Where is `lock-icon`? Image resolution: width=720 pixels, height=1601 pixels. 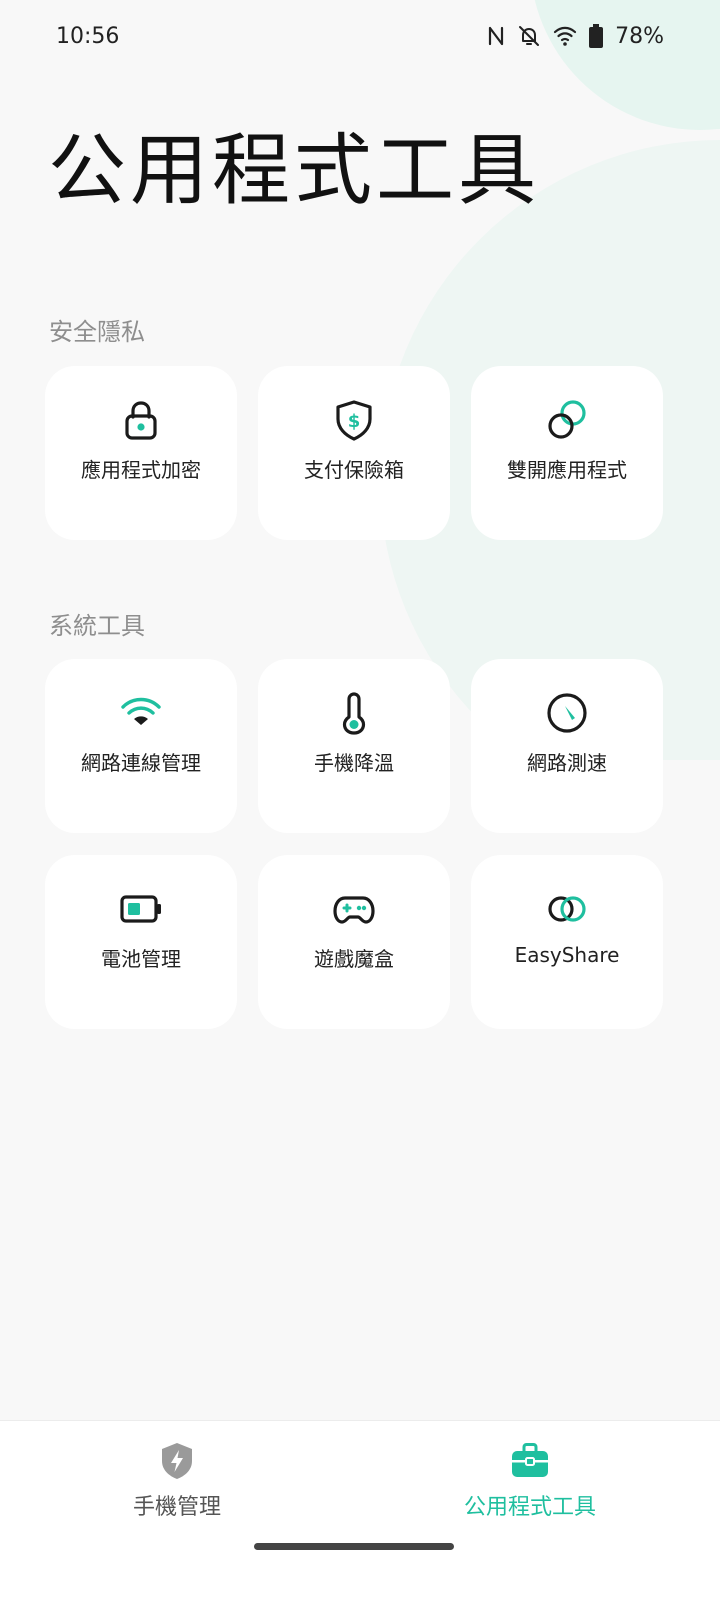
lock-icon is located at coordinates (141, 420).